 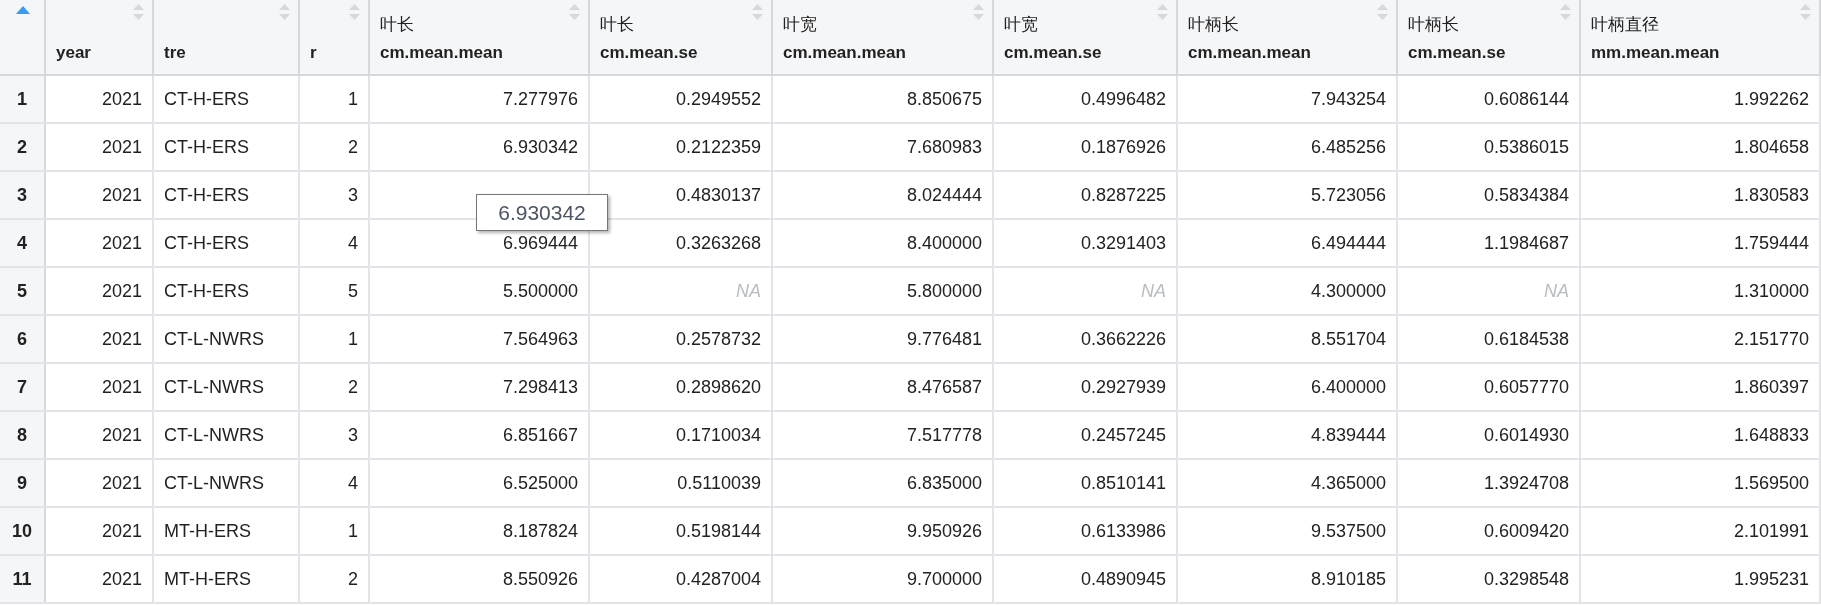 I want to click on column-header: 叶柄长 cm.mean.mean, so click(x=1288, y=37).